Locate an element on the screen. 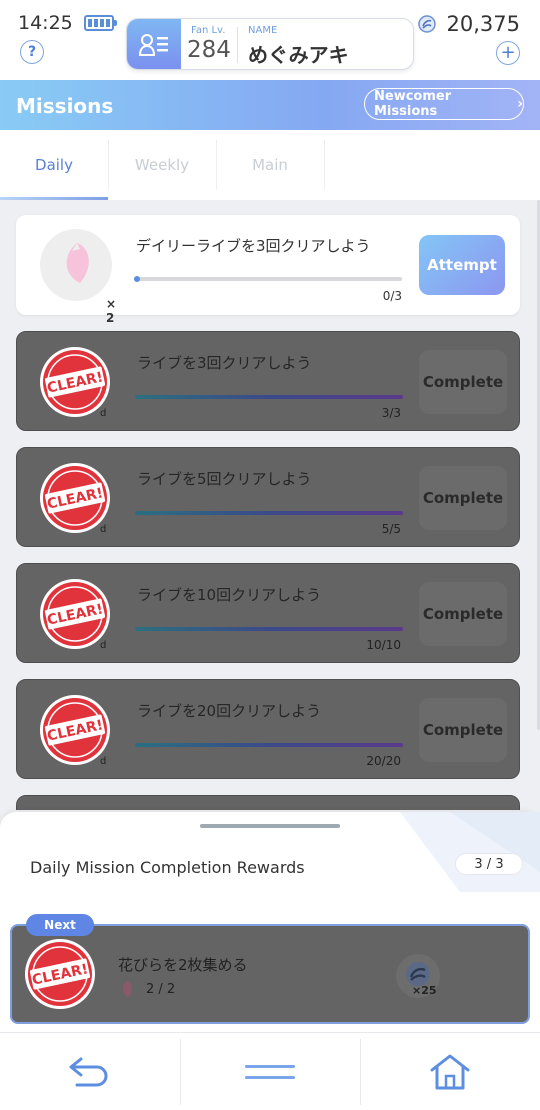 The image size is (540, 1110). attempt-button: Attempt is located at coordinates (462, 265).